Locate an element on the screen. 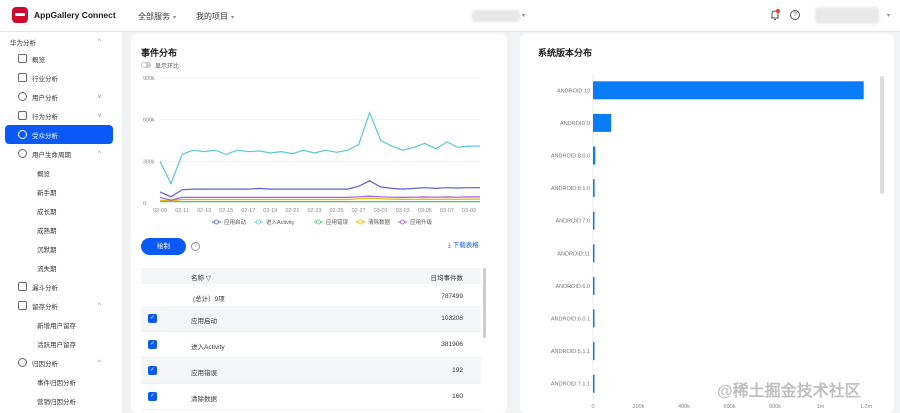 Image resolution: width=900 pixels, height=413 pixels. category-label: ANDROID:6.0.1 is located at coordinates (570, 320).